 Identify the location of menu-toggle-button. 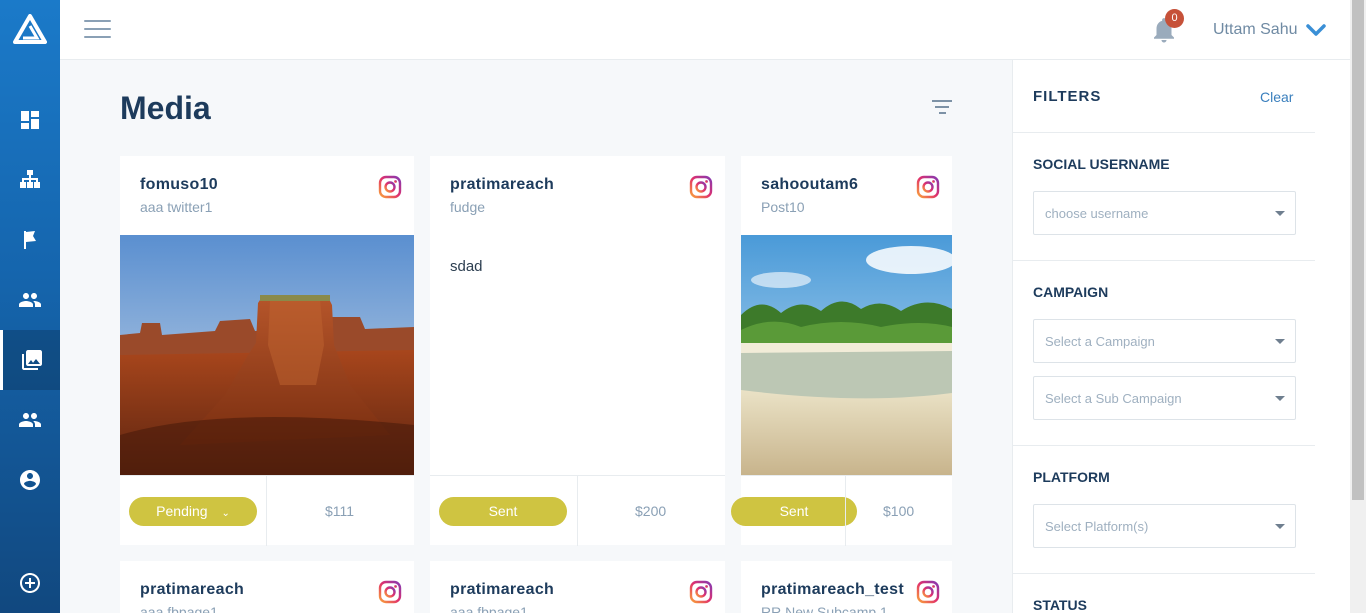
(97, 29).